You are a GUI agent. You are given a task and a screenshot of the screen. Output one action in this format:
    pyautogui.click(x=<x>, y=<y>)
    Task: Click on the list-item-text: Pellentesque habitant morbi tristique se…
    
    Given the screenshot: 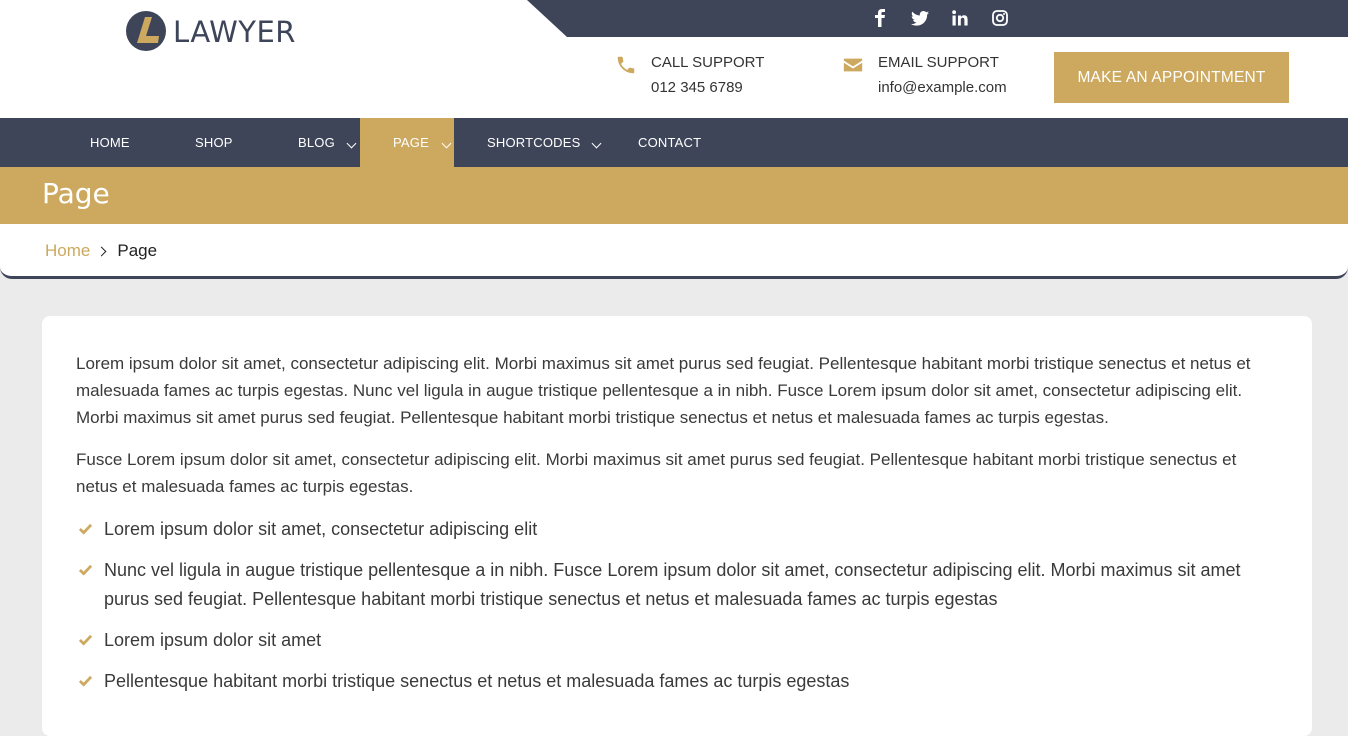 What is the action you would take?
    pyautogui.click(x=477, y=681)
    